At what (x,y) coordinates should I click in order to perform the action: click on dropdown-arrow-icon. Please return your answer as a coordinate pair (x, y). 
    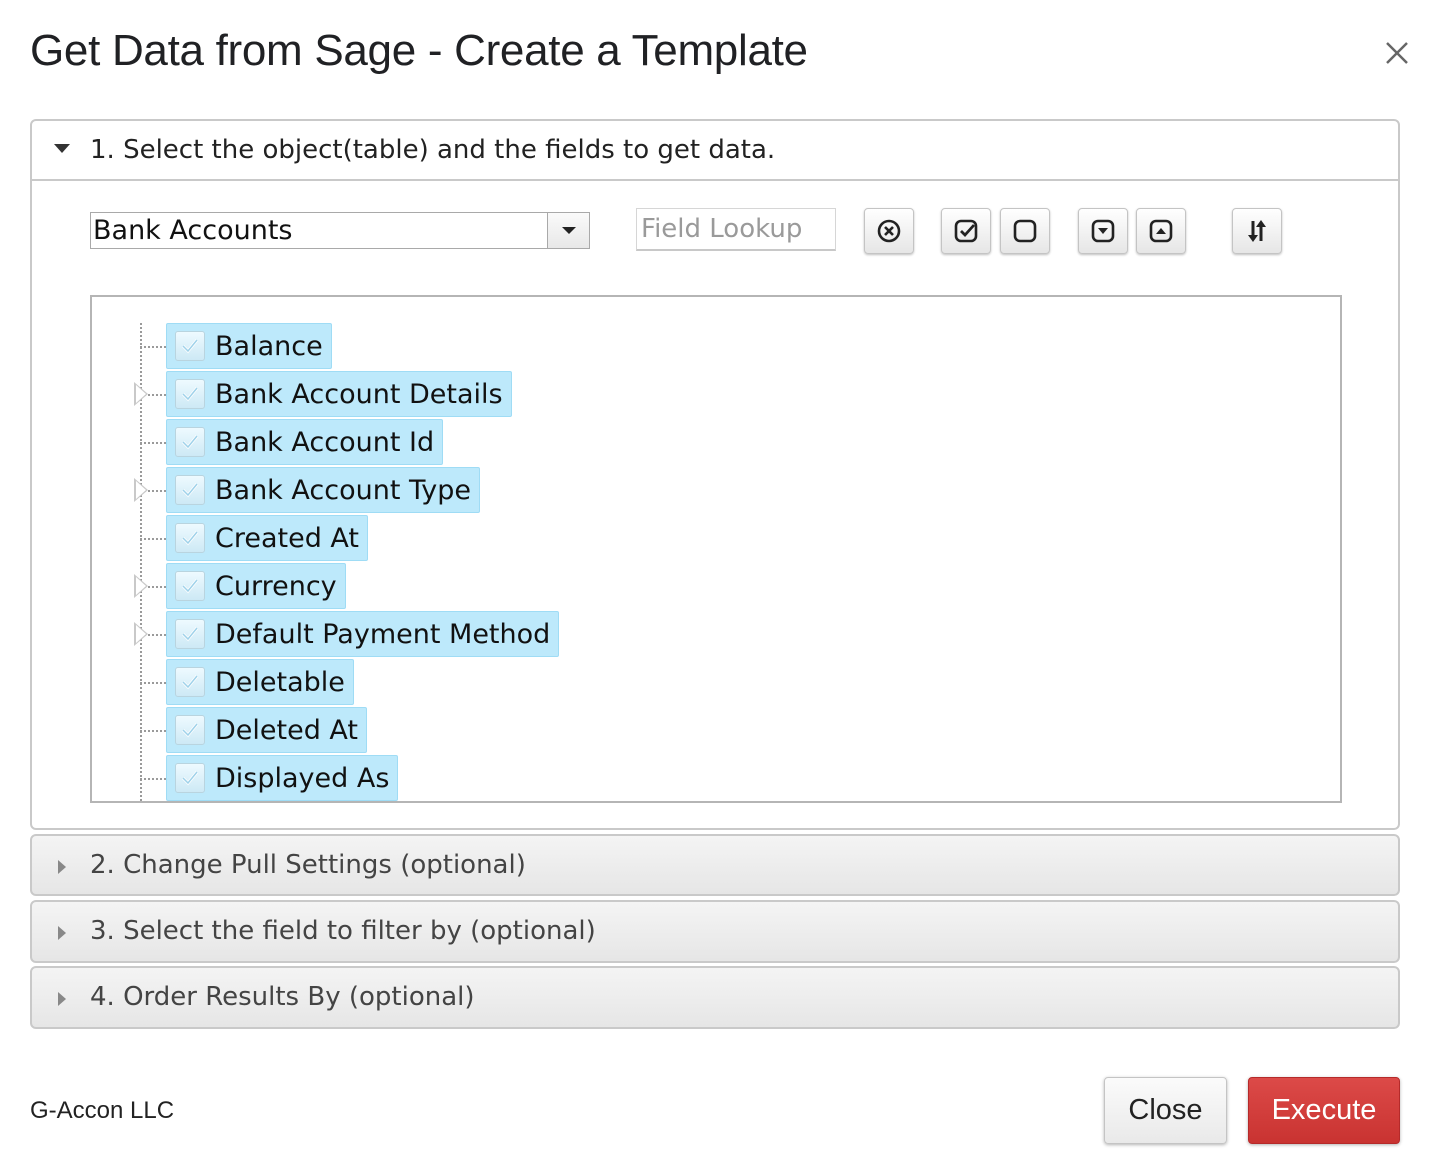
    Looking at the image, I should click on (568, 230).